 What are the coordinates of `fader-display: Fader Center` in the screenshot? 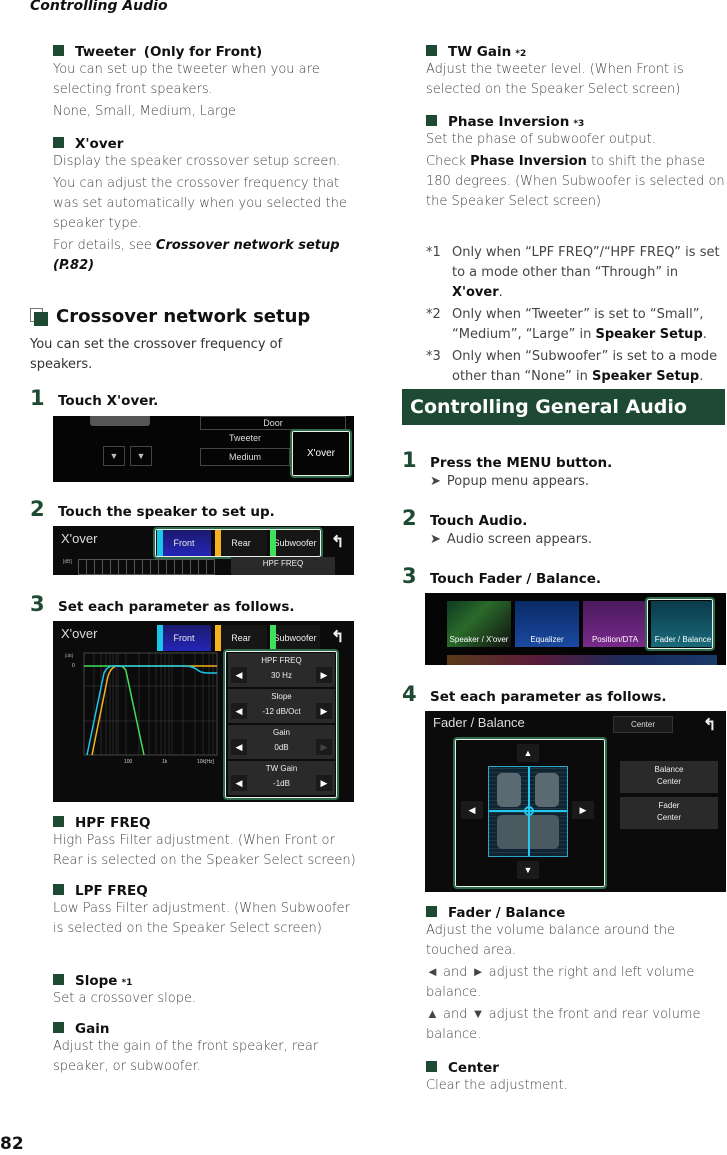 It's located at (669, 813).